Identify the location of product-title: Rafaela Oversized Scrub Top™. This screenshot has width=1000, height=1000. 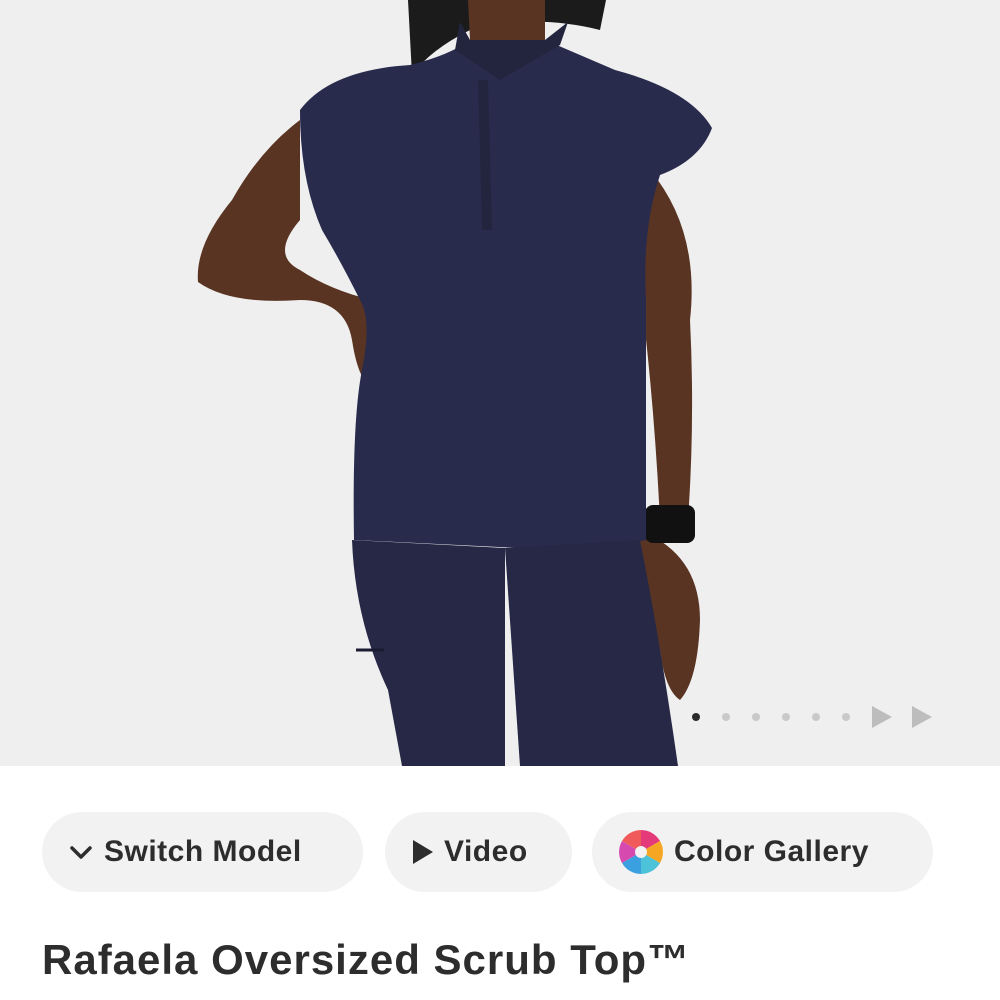
(366, 959).